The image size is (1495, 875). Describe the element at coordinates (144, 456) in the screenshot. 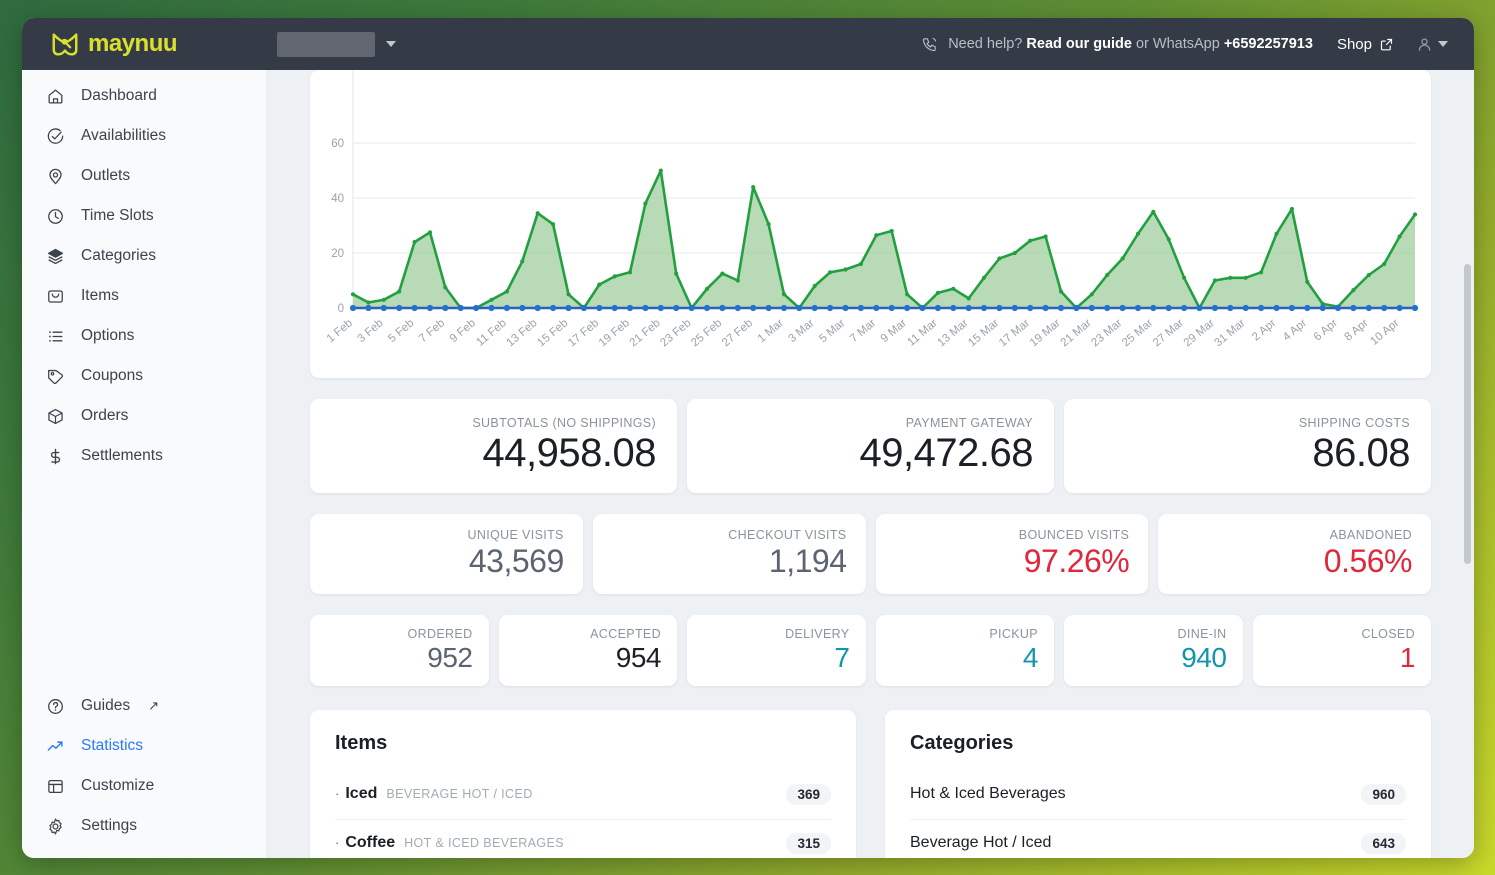

I see `sidebar-item-settlements: Settlements` at that location.